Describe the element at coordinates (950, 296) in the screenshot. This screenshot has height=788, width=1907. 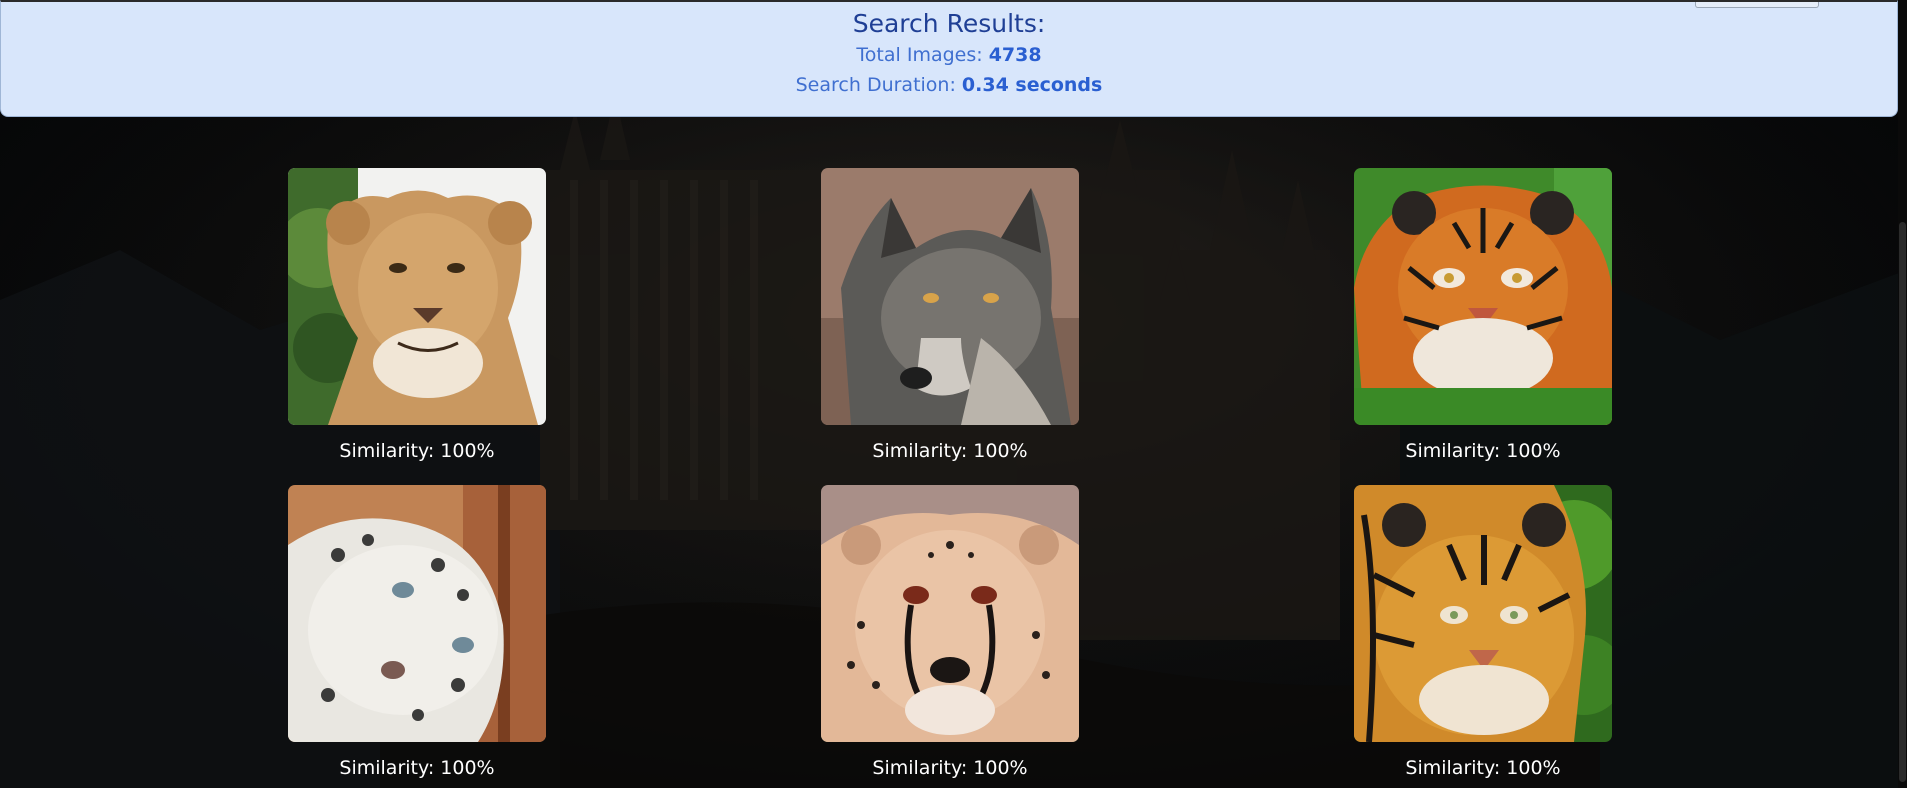
I see `wolf-image` at that location.